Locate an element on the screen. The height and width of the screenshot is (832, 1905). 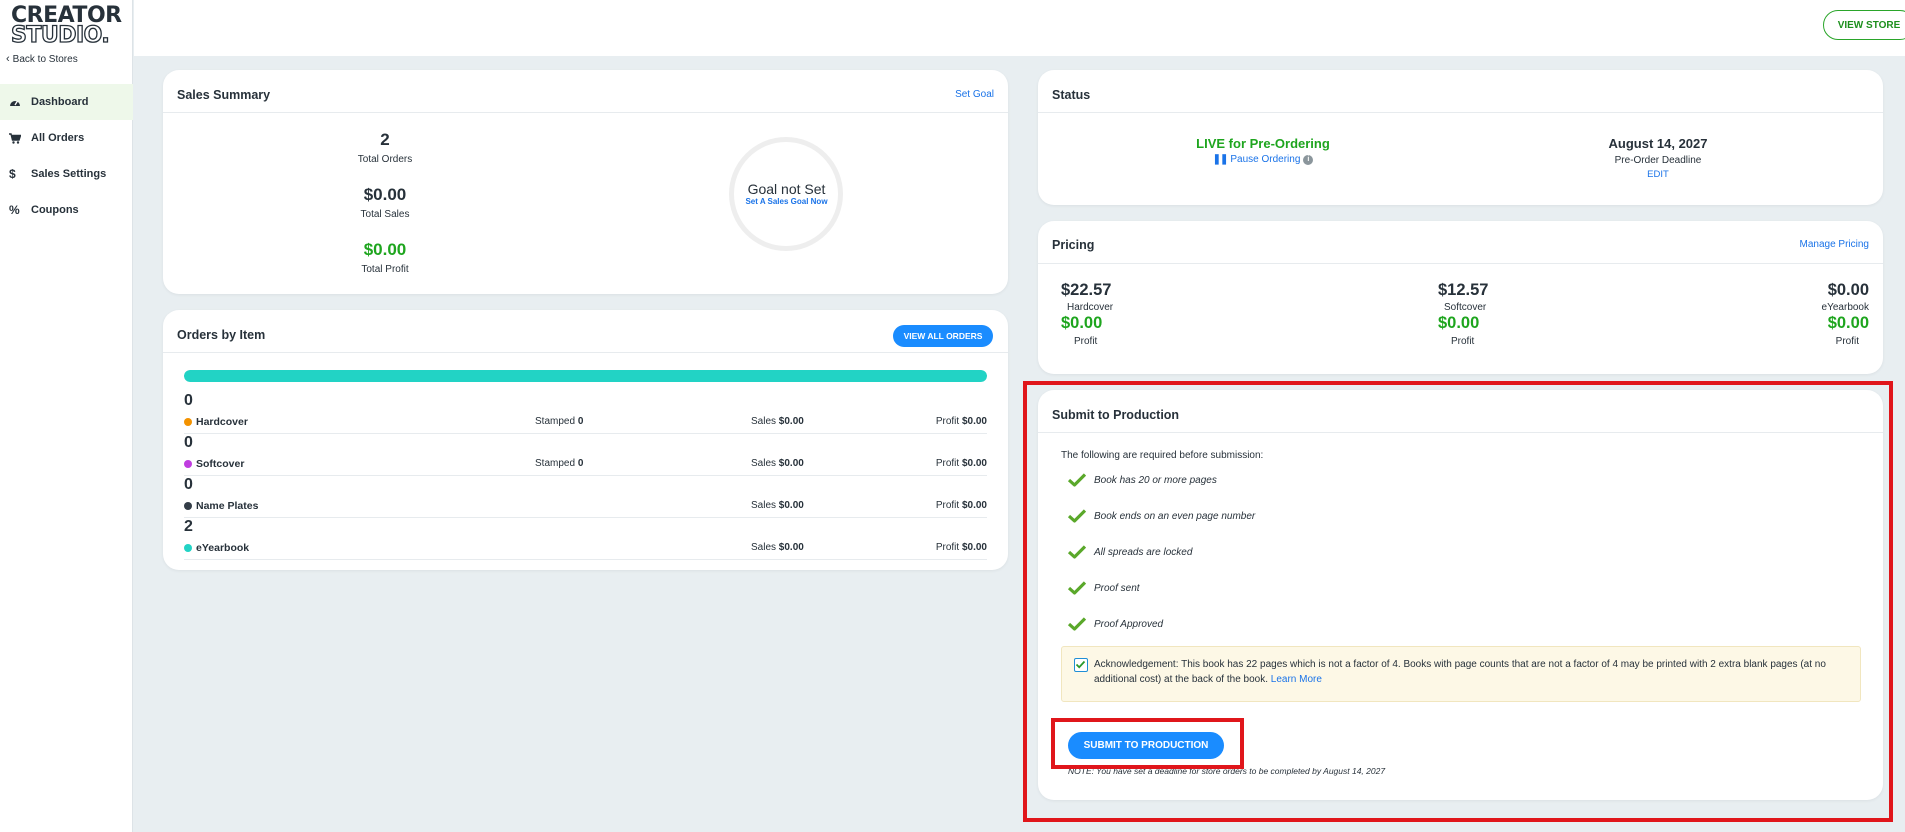
total-sales-value: $0.00 is located at coordinates (385, 194).